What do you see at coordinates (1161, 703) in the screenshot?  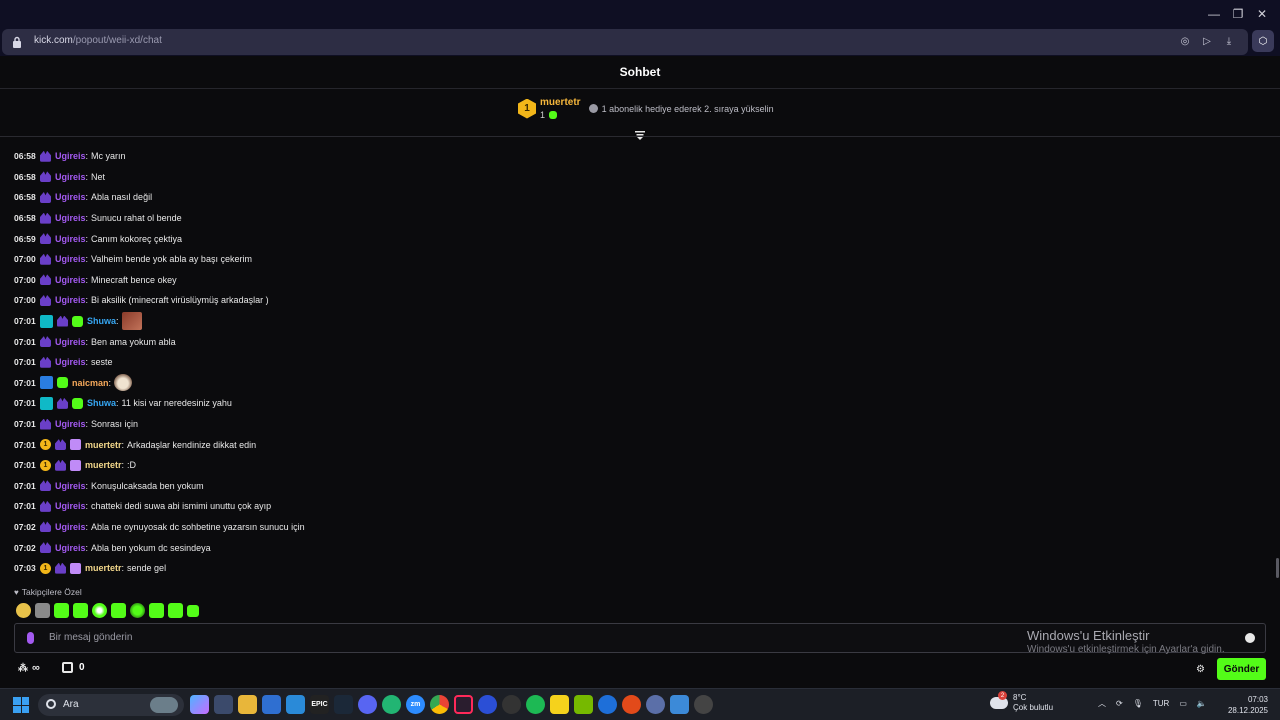 I see `language-indicator: TUR` at bounding box center [1161, 703].